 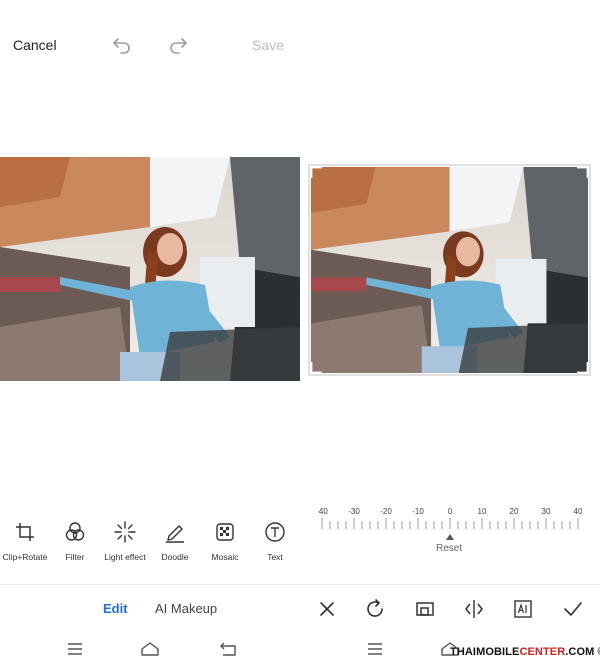 What do you see at coordinates (375, 609) in the screenshot?
I see `rotate-icon` at bounding box center [375, 609].